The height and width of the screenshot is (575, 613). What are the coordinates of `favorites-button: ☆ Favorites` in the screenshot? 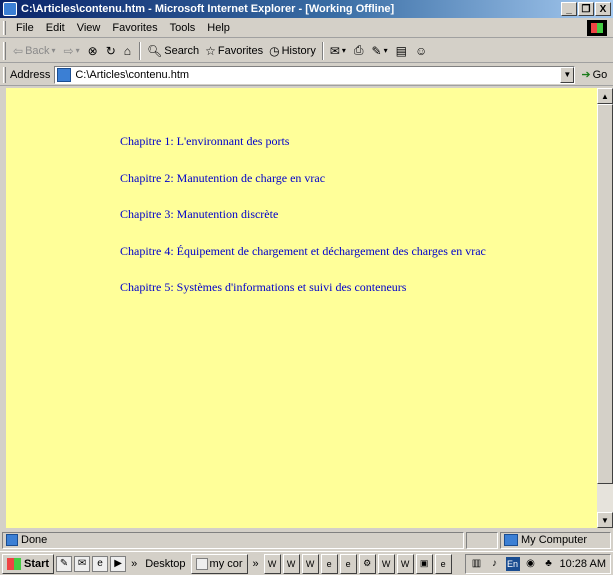 It's located at (234, 51).